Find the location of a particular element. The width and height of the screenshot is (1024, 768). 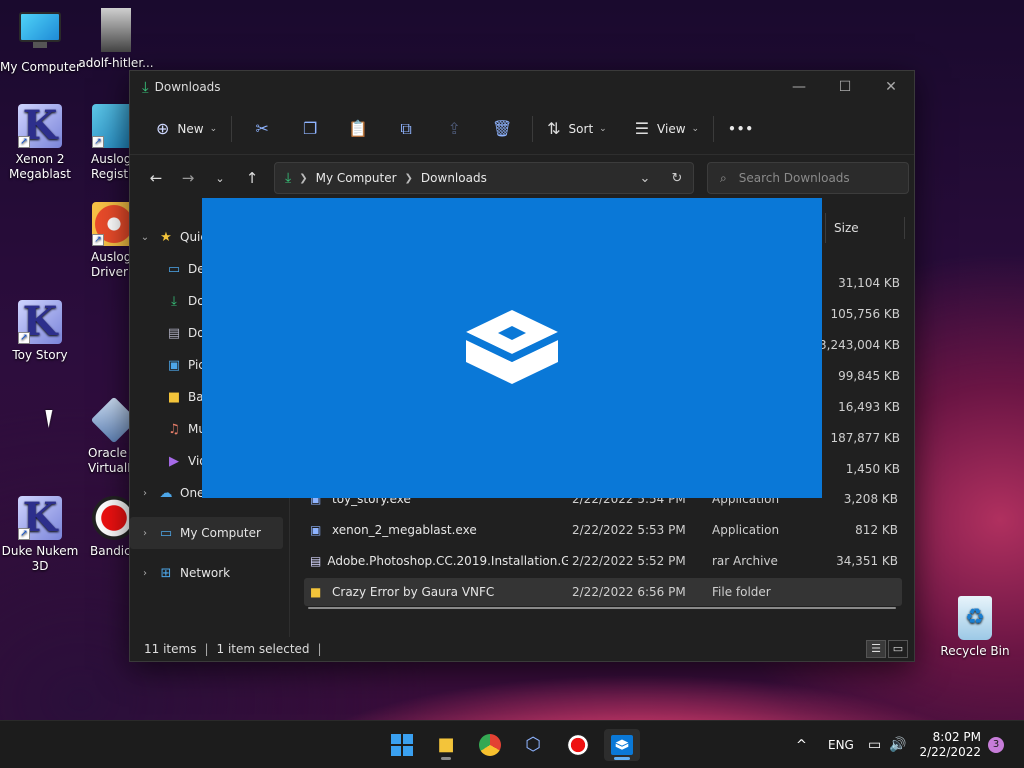

view-label: View is located at coordinates (671, 128).